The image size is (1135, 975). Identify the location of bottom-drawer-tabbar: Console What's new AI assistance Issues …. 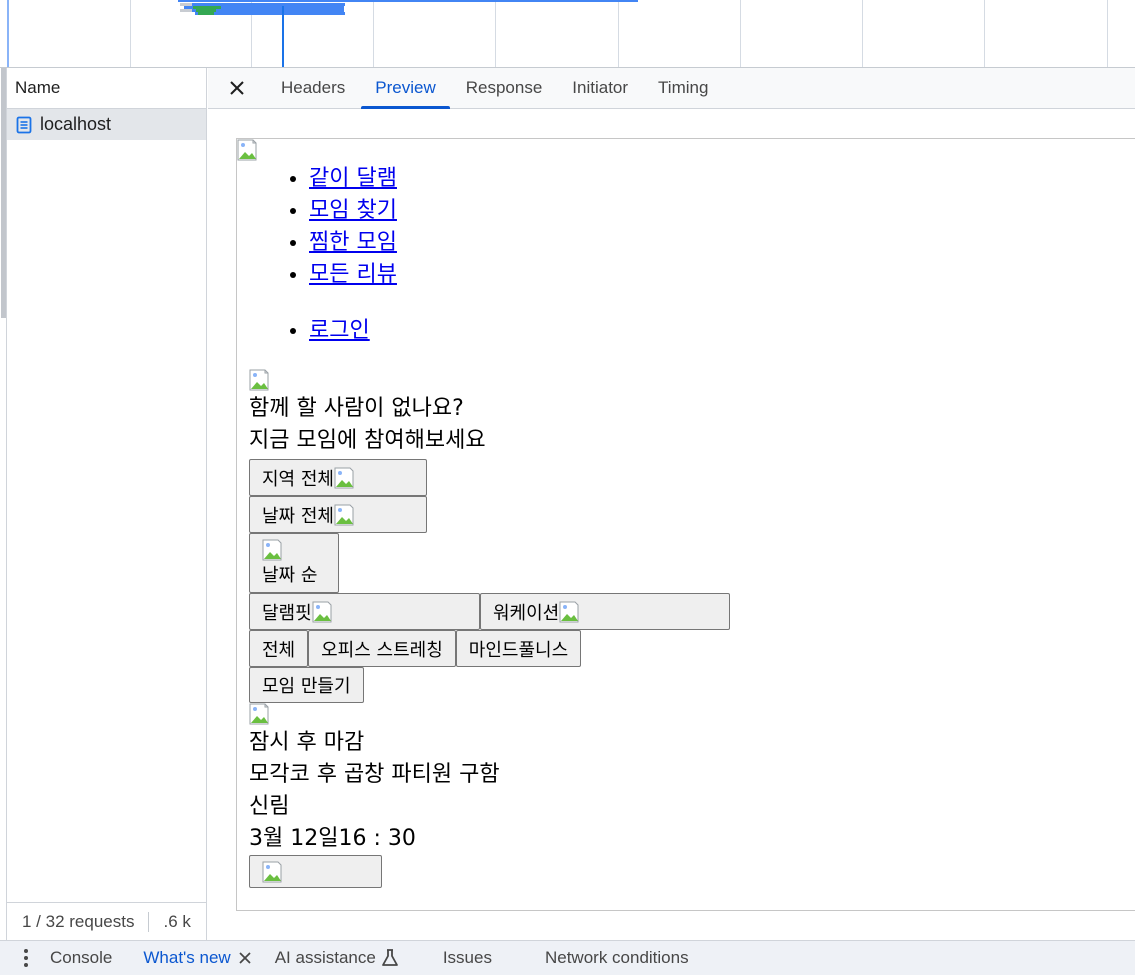
(567, 957).